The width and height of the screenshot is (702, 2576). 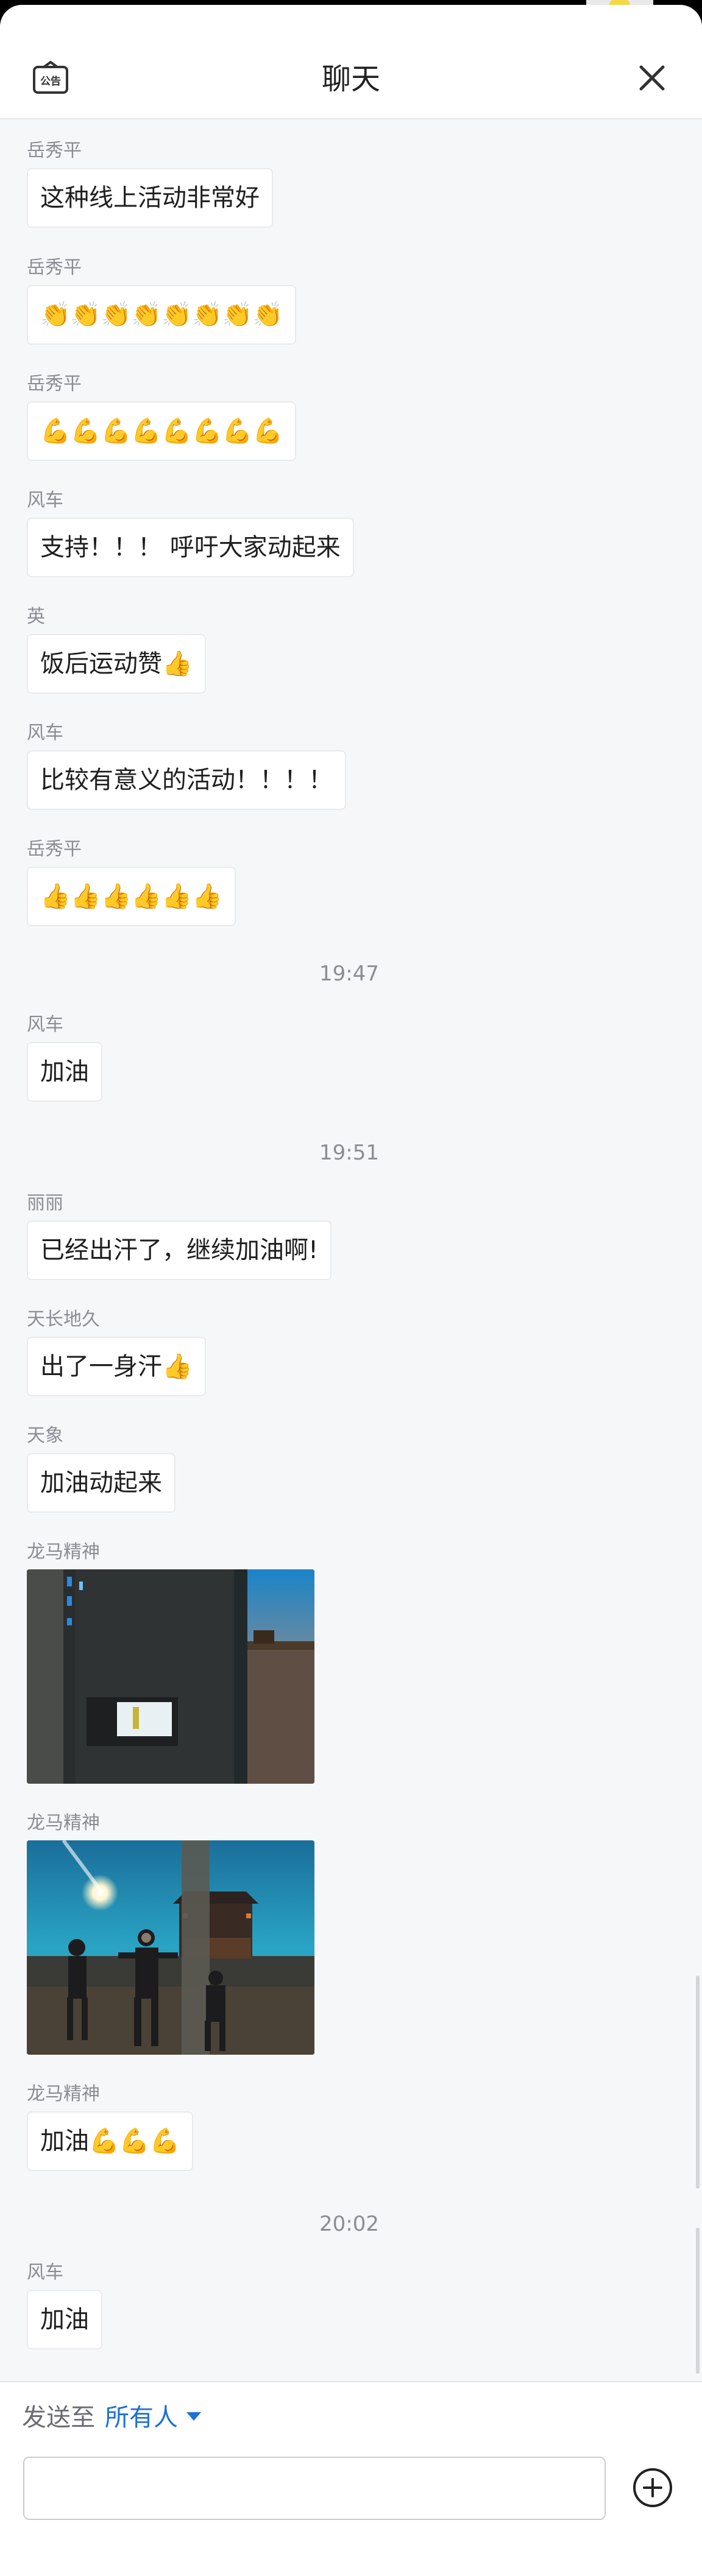 What do you see at coordinates (162, 431) in the screenshot?
I see `message-bubble: 💪💪💪💪💪💪💪💪` at bounding box center [162, 431].